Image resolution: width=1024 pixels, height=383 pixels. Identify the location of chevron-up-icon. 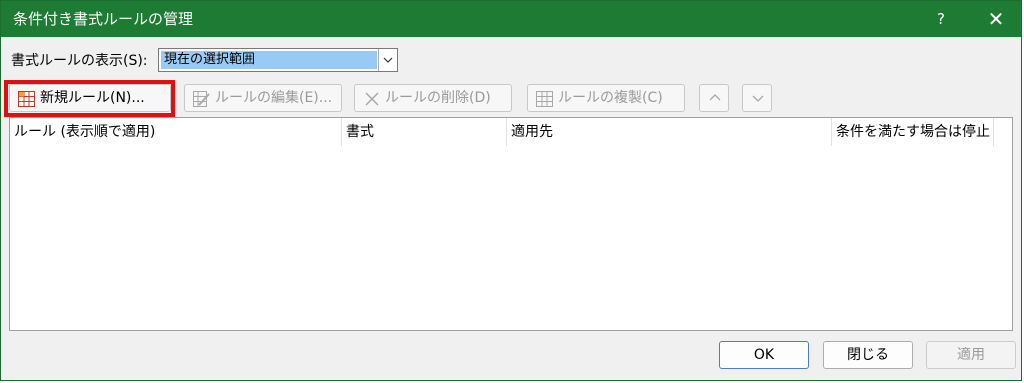
(715, 98).